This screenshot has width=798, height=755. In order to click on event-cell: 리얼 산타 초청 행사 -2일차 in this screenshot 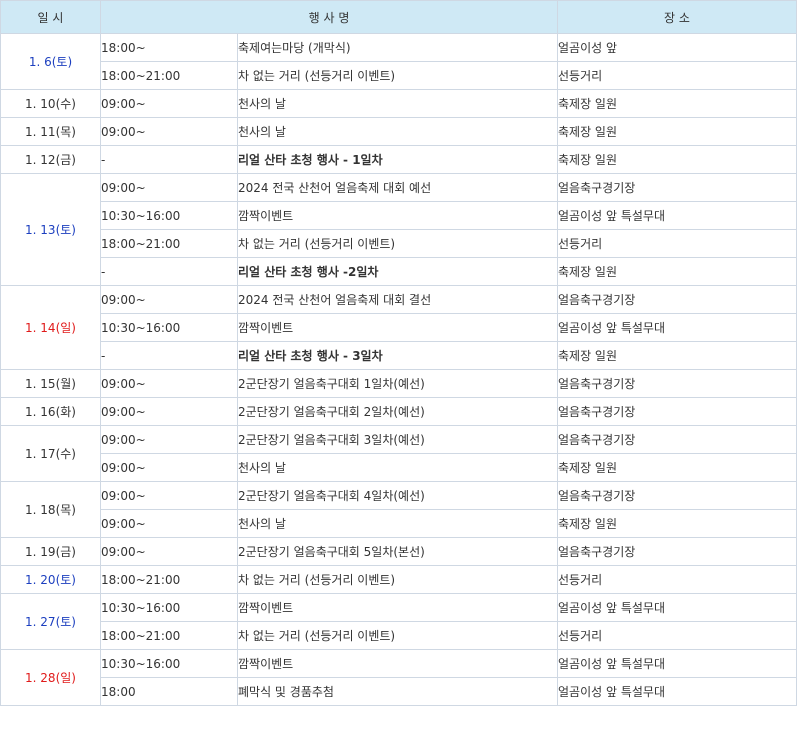, I will do `click(397, 271)`.